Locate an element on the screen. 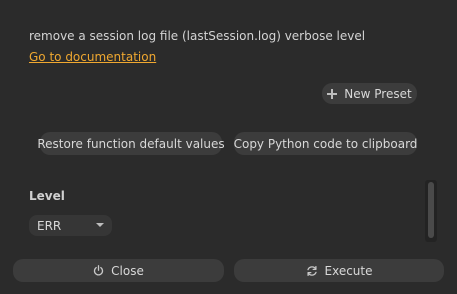 Image resolution: width=457 pixels, height=294 pixels. plus-icon is located at coordinates (332, 93).